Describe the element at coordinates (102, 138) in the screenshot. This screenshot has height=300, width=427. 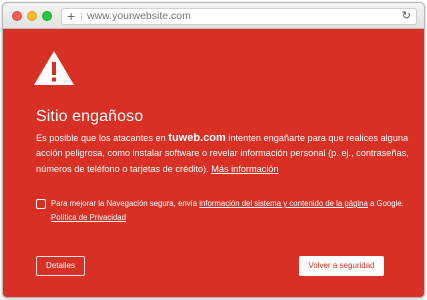
I see `warning-text-start: Es posible que los atacantes en` at that location.